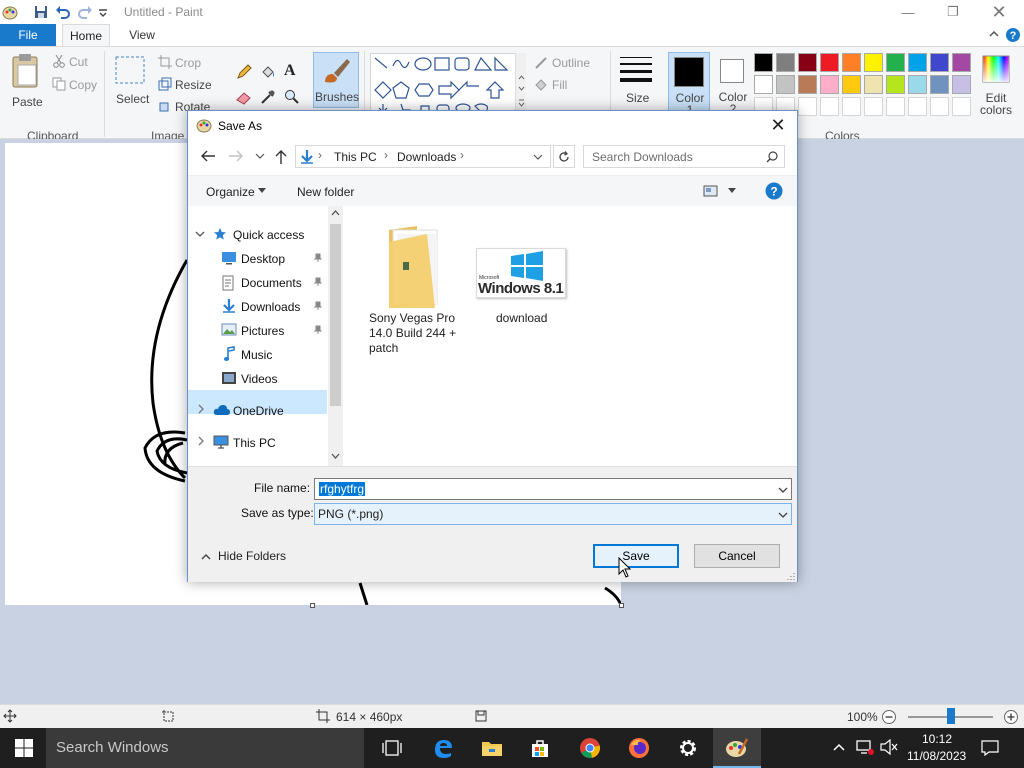 This screenshot has height=768, width=1024. I want to click on zoom-in-button, so click(1011, 717).